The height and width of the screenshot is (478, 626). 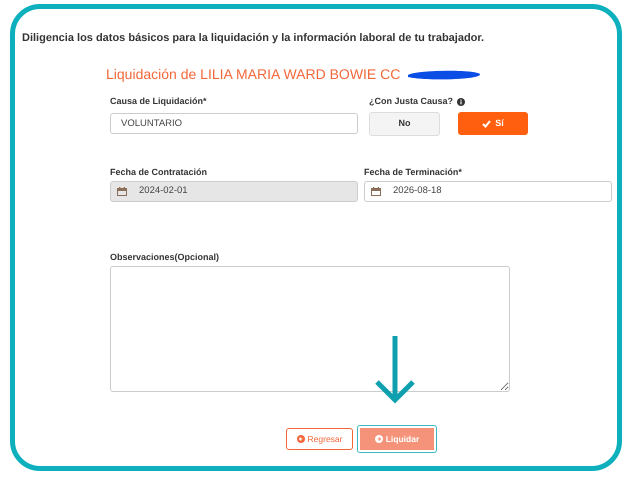 What do you see at coordinates (411, 101) in the screenshot?
I see `field-label: ¿Con Justa Causa?` at bounding box center [411, 101].